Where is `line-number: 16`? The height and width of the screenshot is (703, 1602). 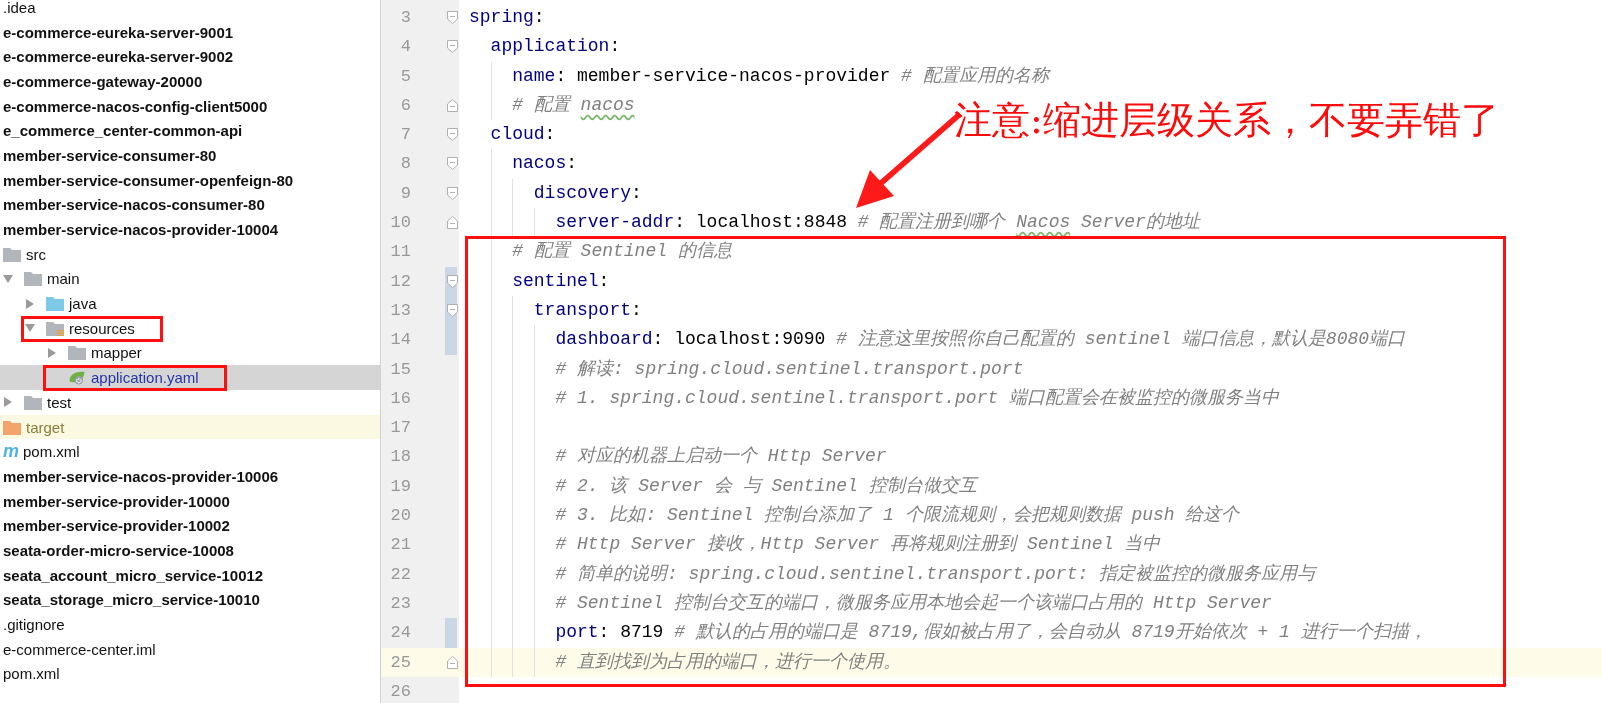
line-number: 16 is located at coordinates (400, 398).